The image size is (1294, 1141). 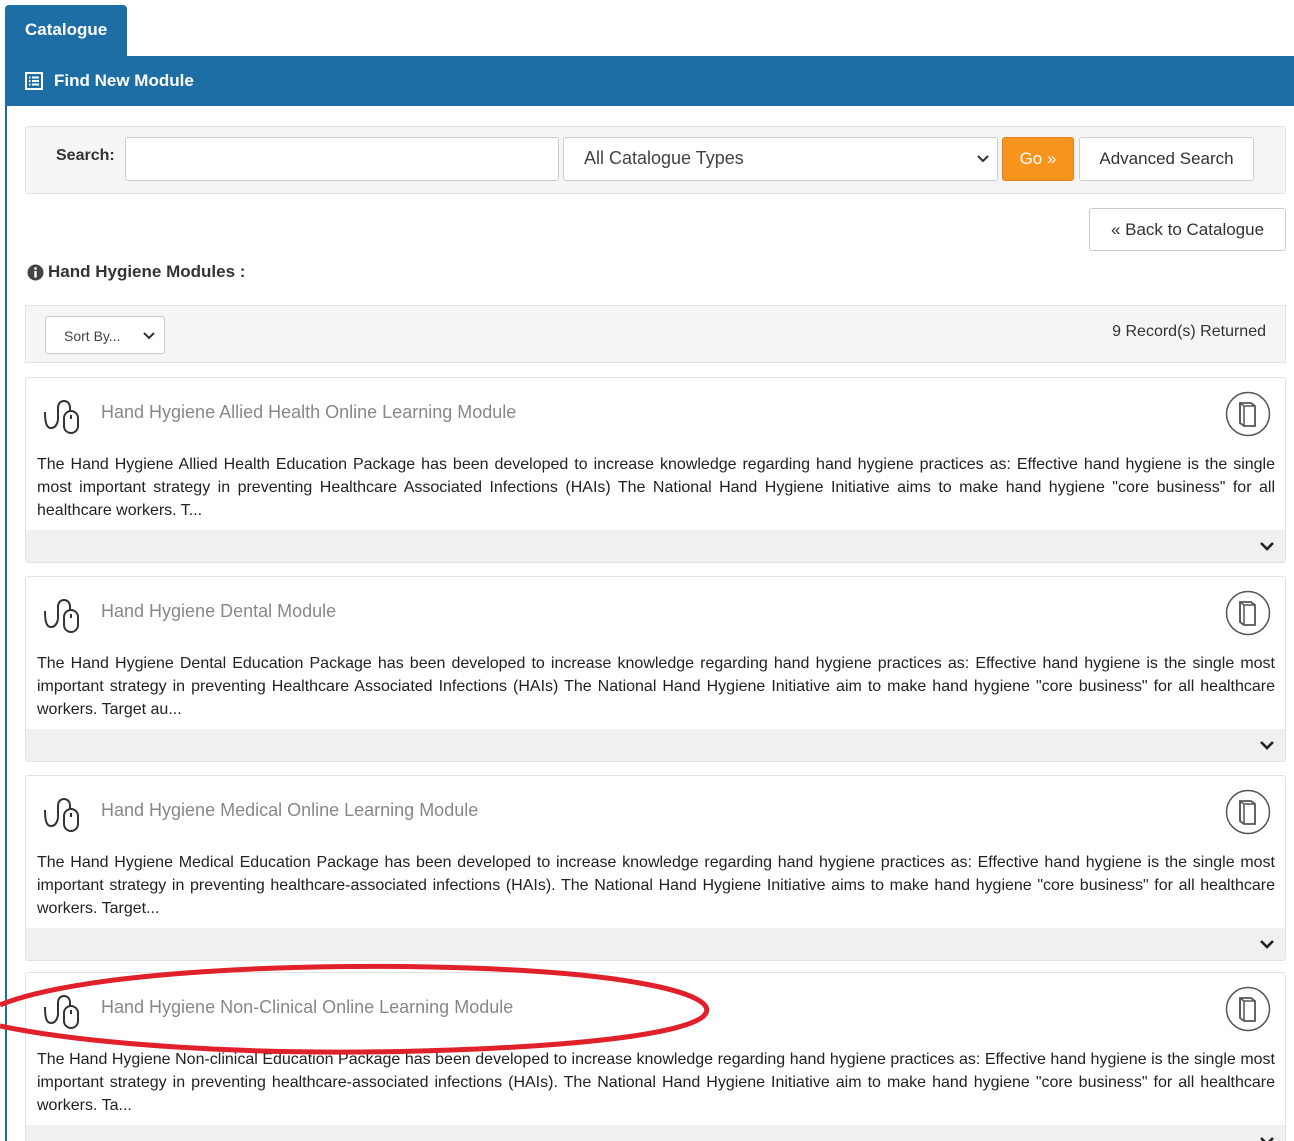 What do you see at coordinates (1187, 229) in the screenshot?
I see `back-to-catalogue-button: « Back to Catalogue` at bounding box center [1187, 229].